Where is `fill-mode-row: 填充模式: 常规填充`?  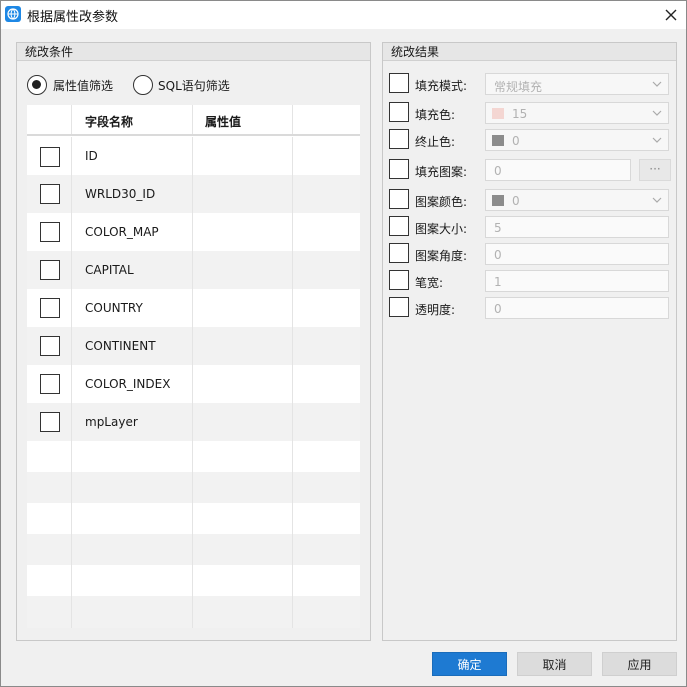 fill-mode-row: 填充模式: 常规填充 is located at coordinates (530, 84).